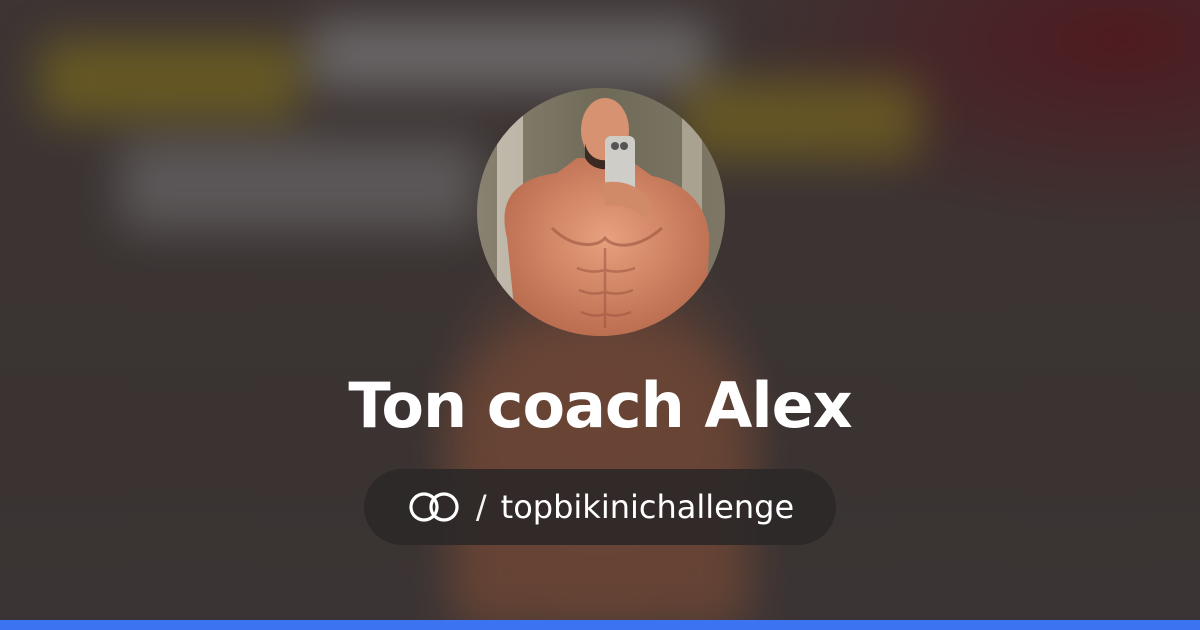  What do you see at coordinates (600, 405) in the screenshot?
I see `profile-display-name: Ton coach Alex` at bounding box center [600, 405].